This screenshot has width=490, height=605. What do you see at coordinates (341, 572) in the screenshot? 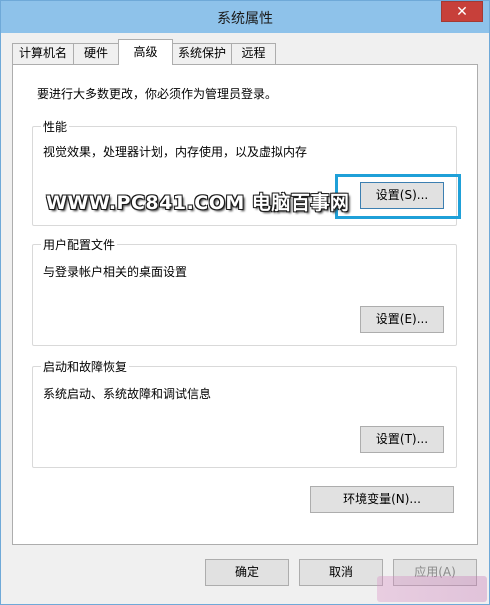
I see `cancel-button: 取消` at bounding box center [341, 572].